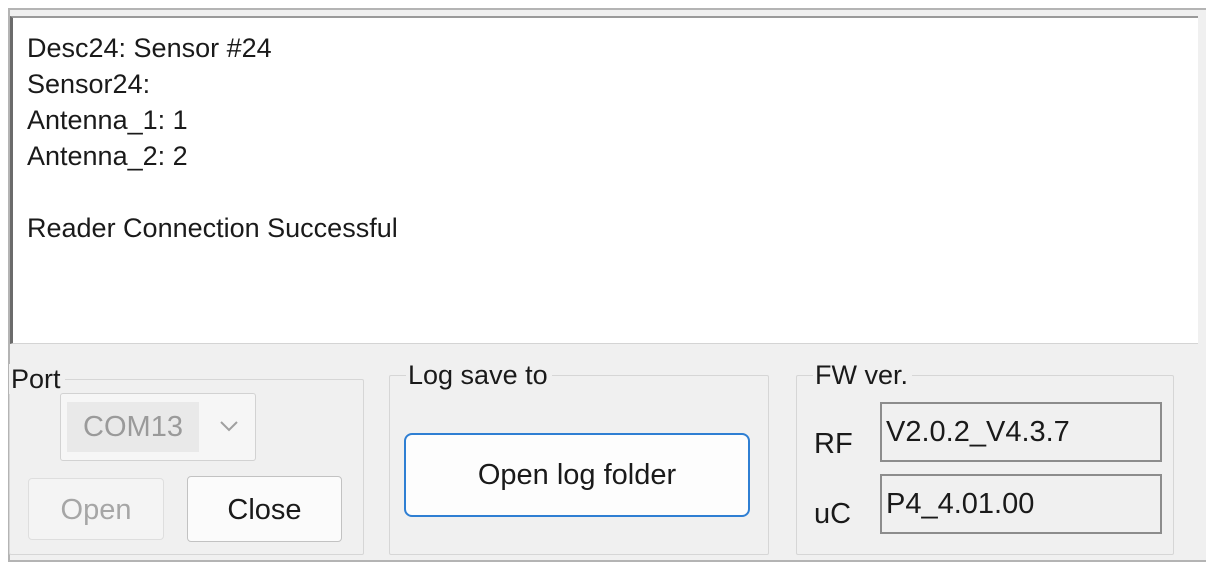 The height and width of the screenshot is (562, 1206). I want to click on log-line: Reader Connection Successful, so click(212, 228).